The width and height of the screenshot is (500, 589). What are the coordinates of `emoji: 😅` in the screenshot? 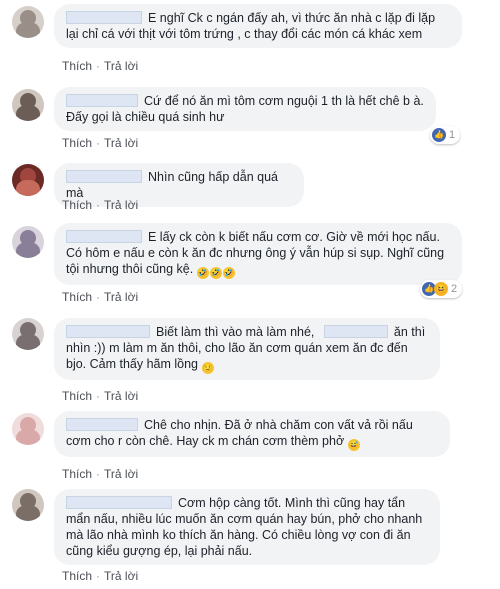 It's located at (353, 445).